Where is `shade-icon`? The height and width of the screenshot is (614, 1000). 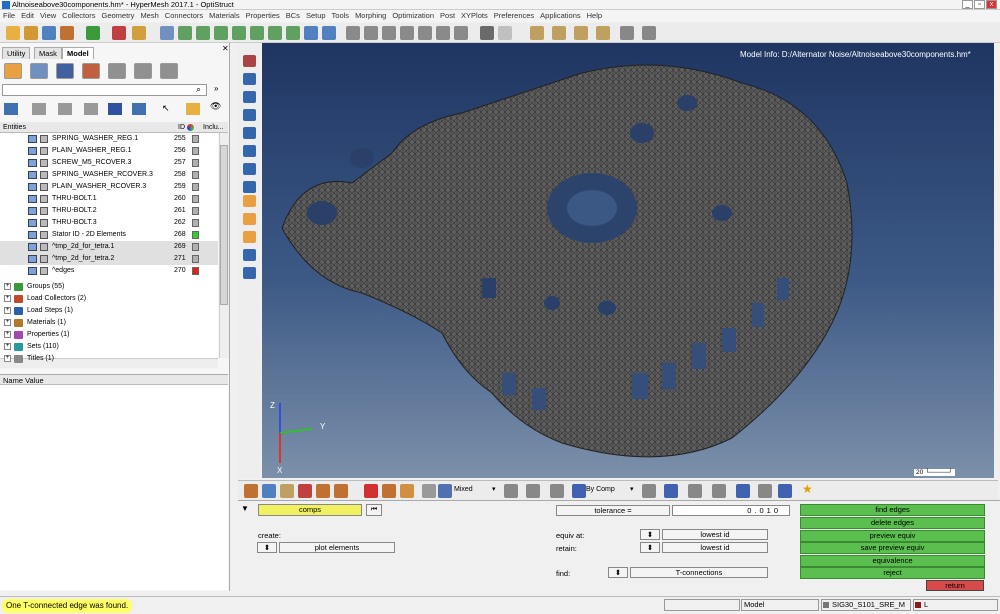
shade-icon is located at coordinates (249, 115).